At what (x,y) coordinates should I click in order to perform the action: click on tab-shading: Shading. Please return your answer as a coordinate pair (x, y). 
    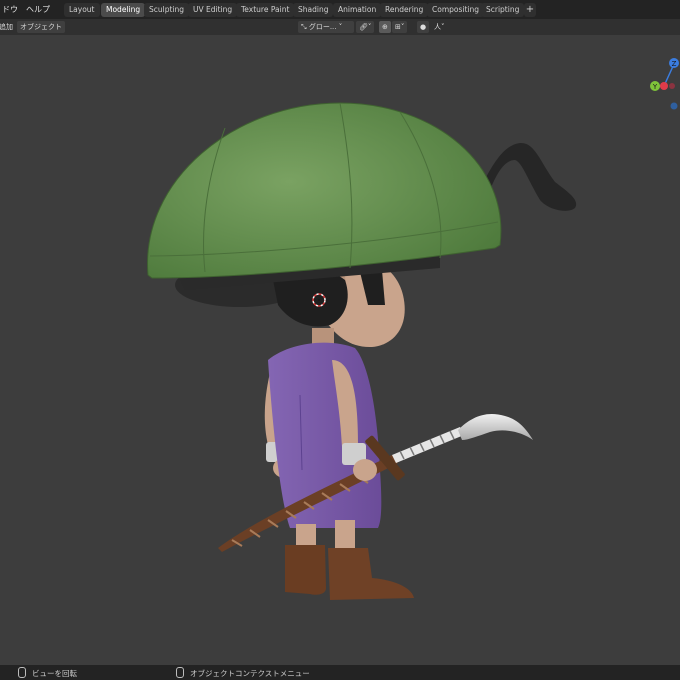
    Looking at the image, I should click on (313, 10).